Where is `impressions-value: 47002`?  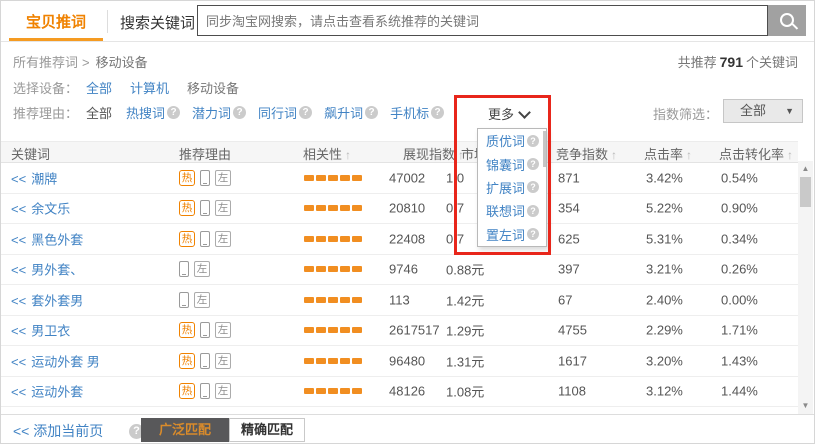
impressions-value: 47002 is located at coordinates (407, 178).